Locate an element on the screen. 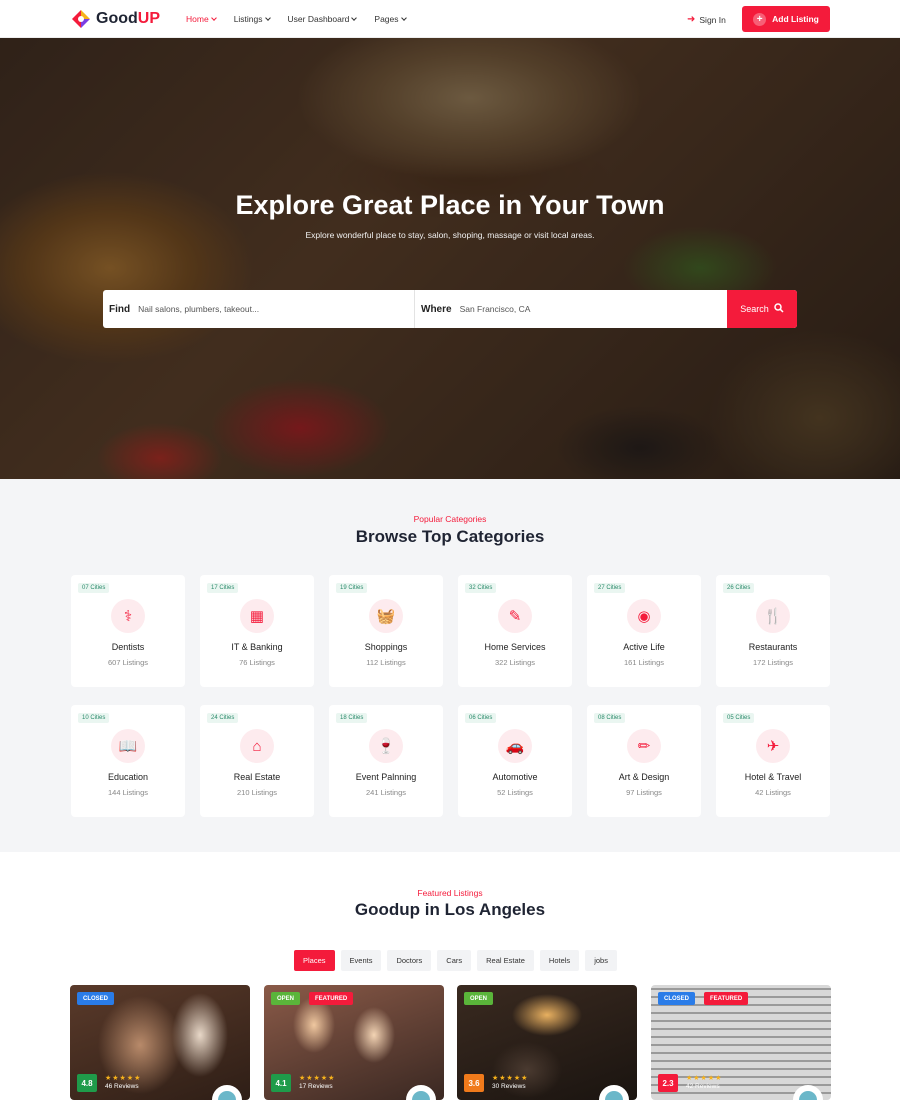 The width and height of the screenshot is (900, 1100). logo-text: GoodUP is located at coordinates (128, 18).